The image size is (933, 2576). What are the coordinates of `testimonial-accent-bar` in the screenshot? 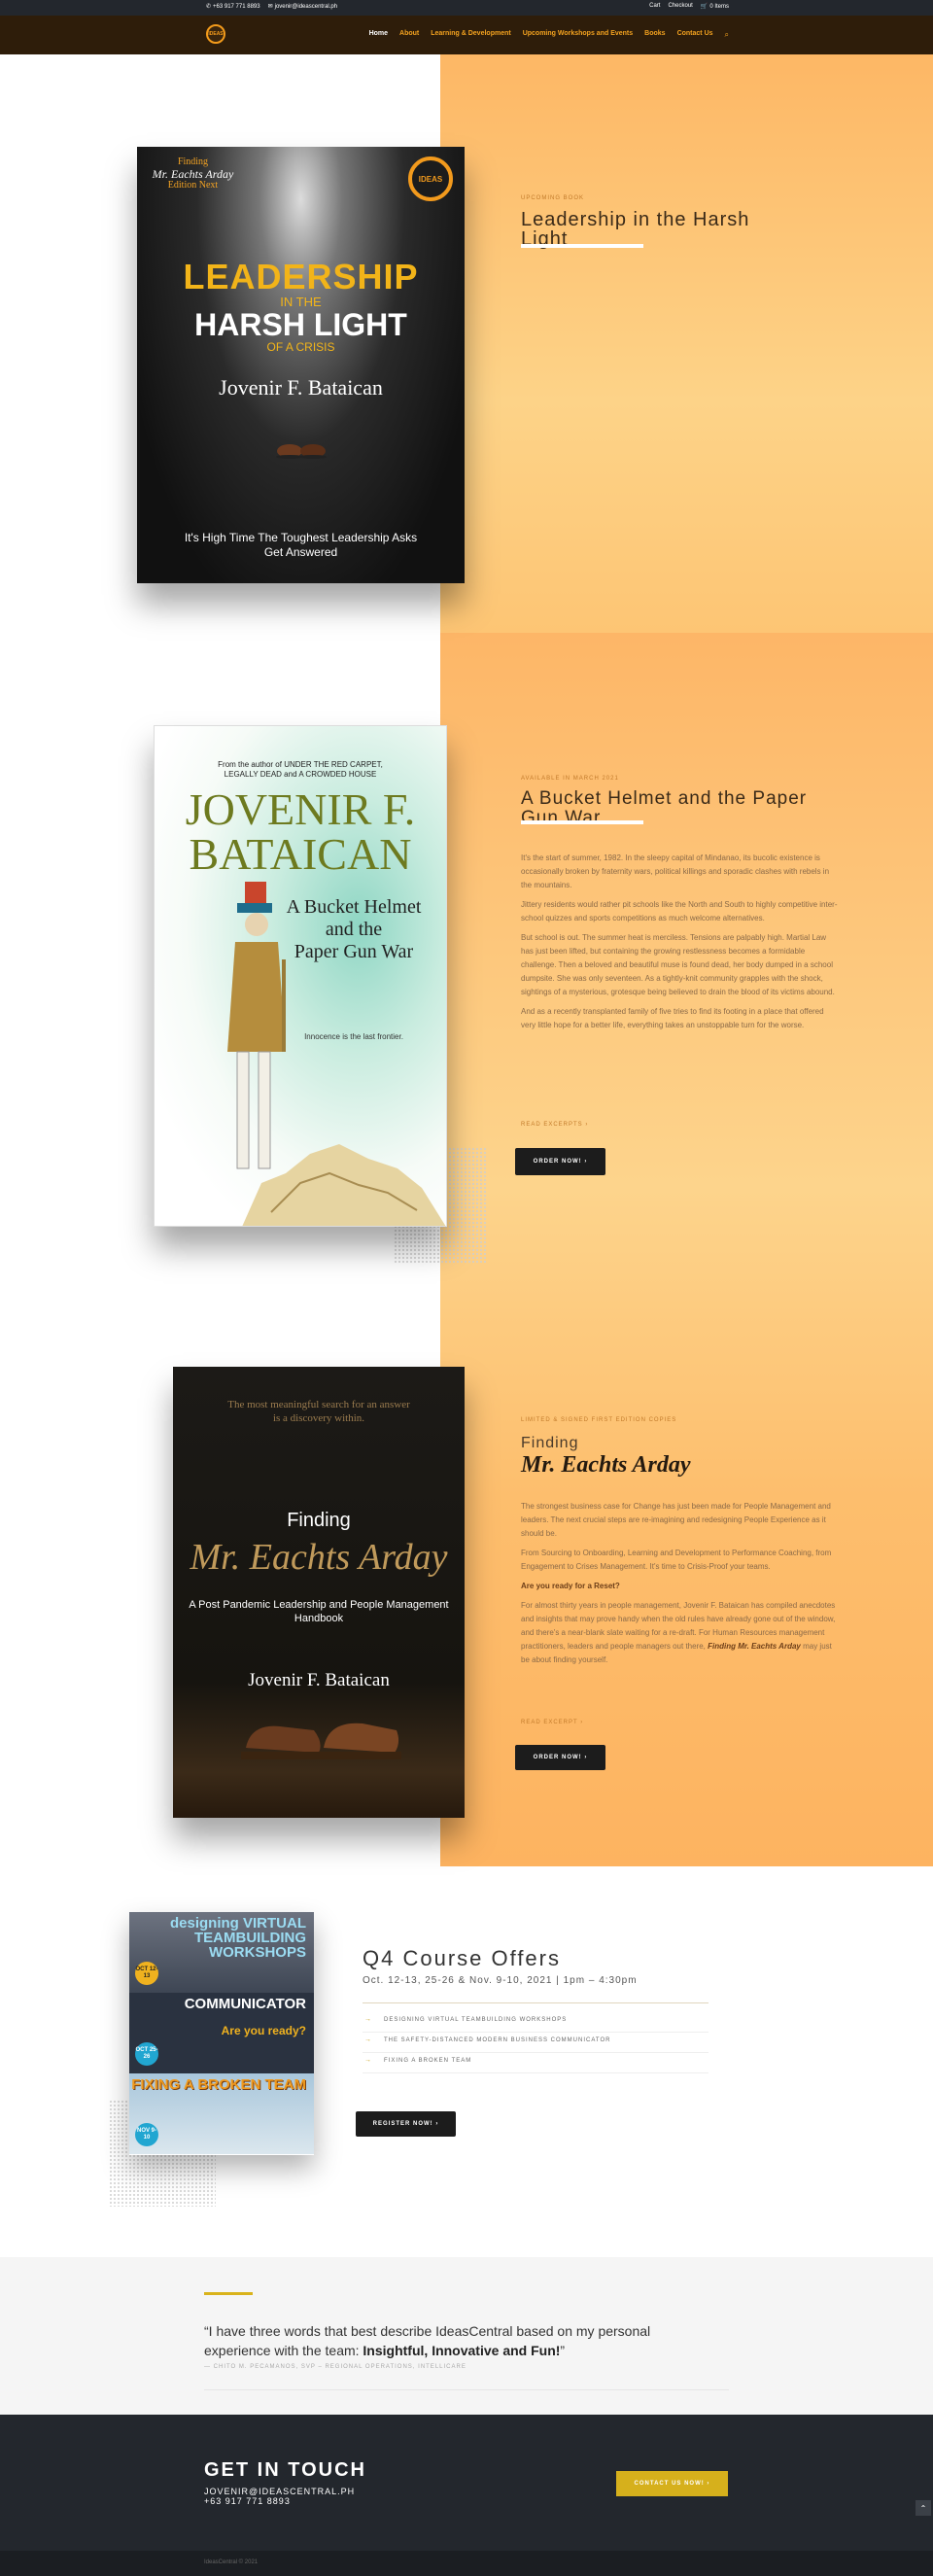 It's located at (228, 2293).